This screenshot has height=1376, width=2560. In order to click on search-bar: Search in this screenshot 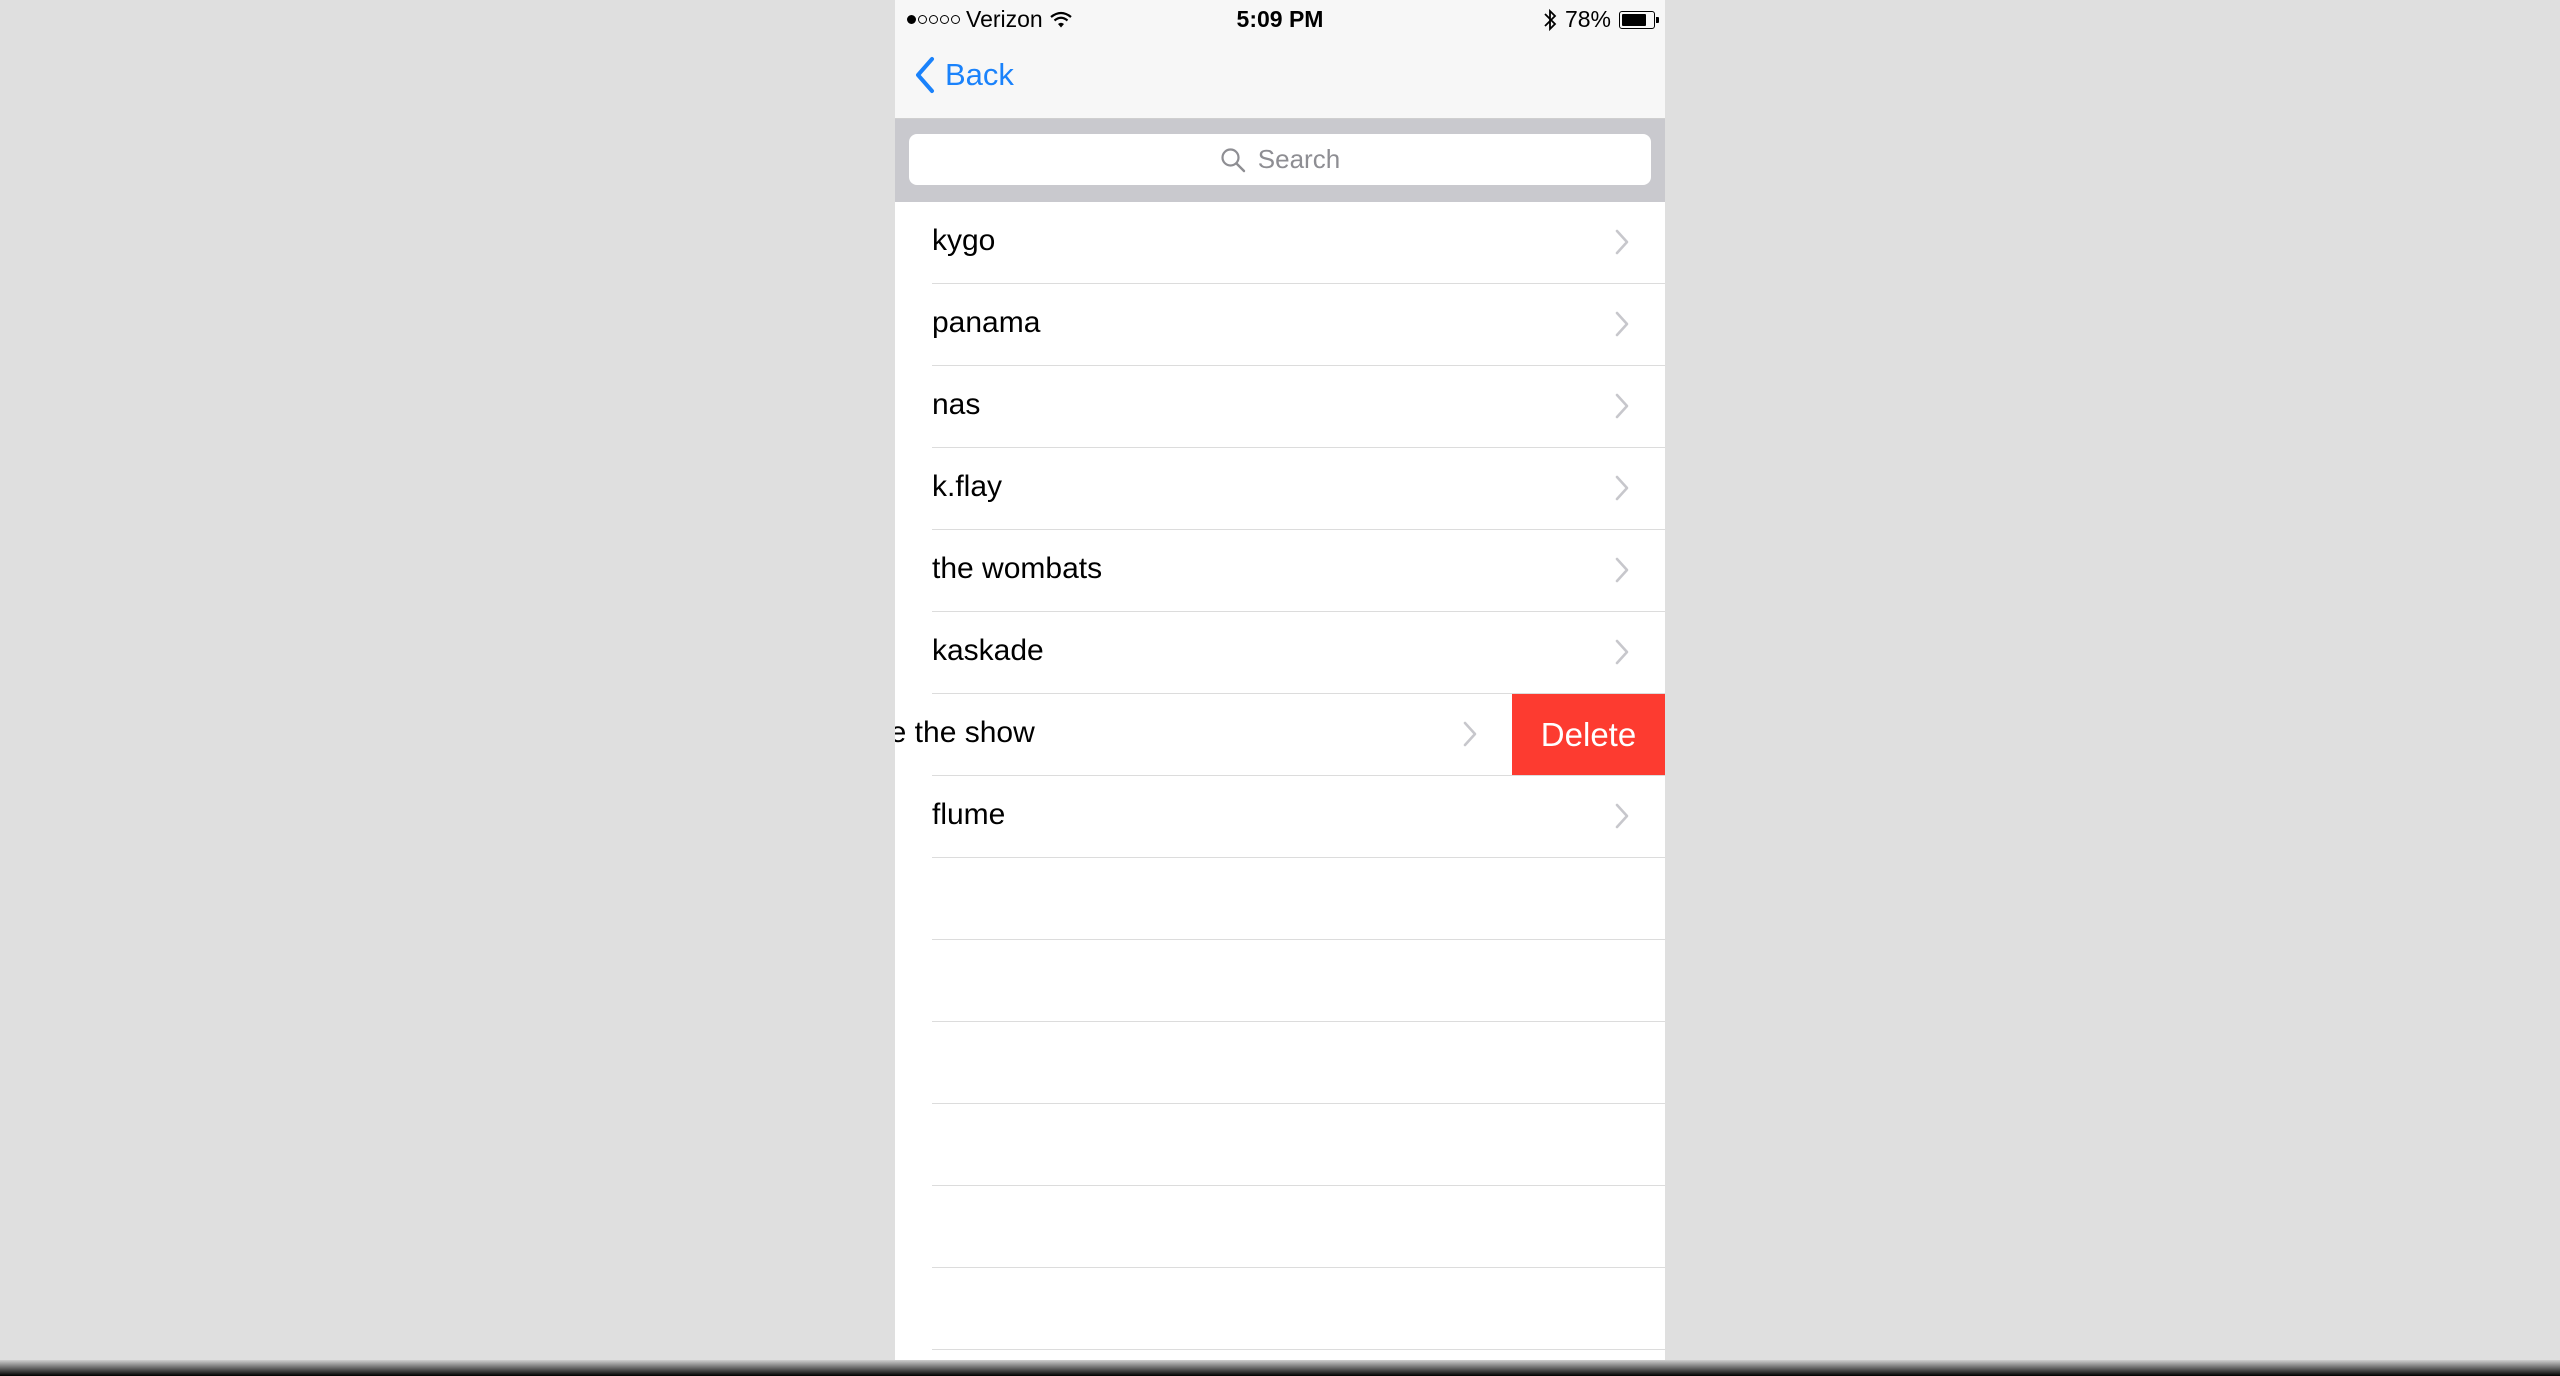, I will do `click(1280, 160)`.